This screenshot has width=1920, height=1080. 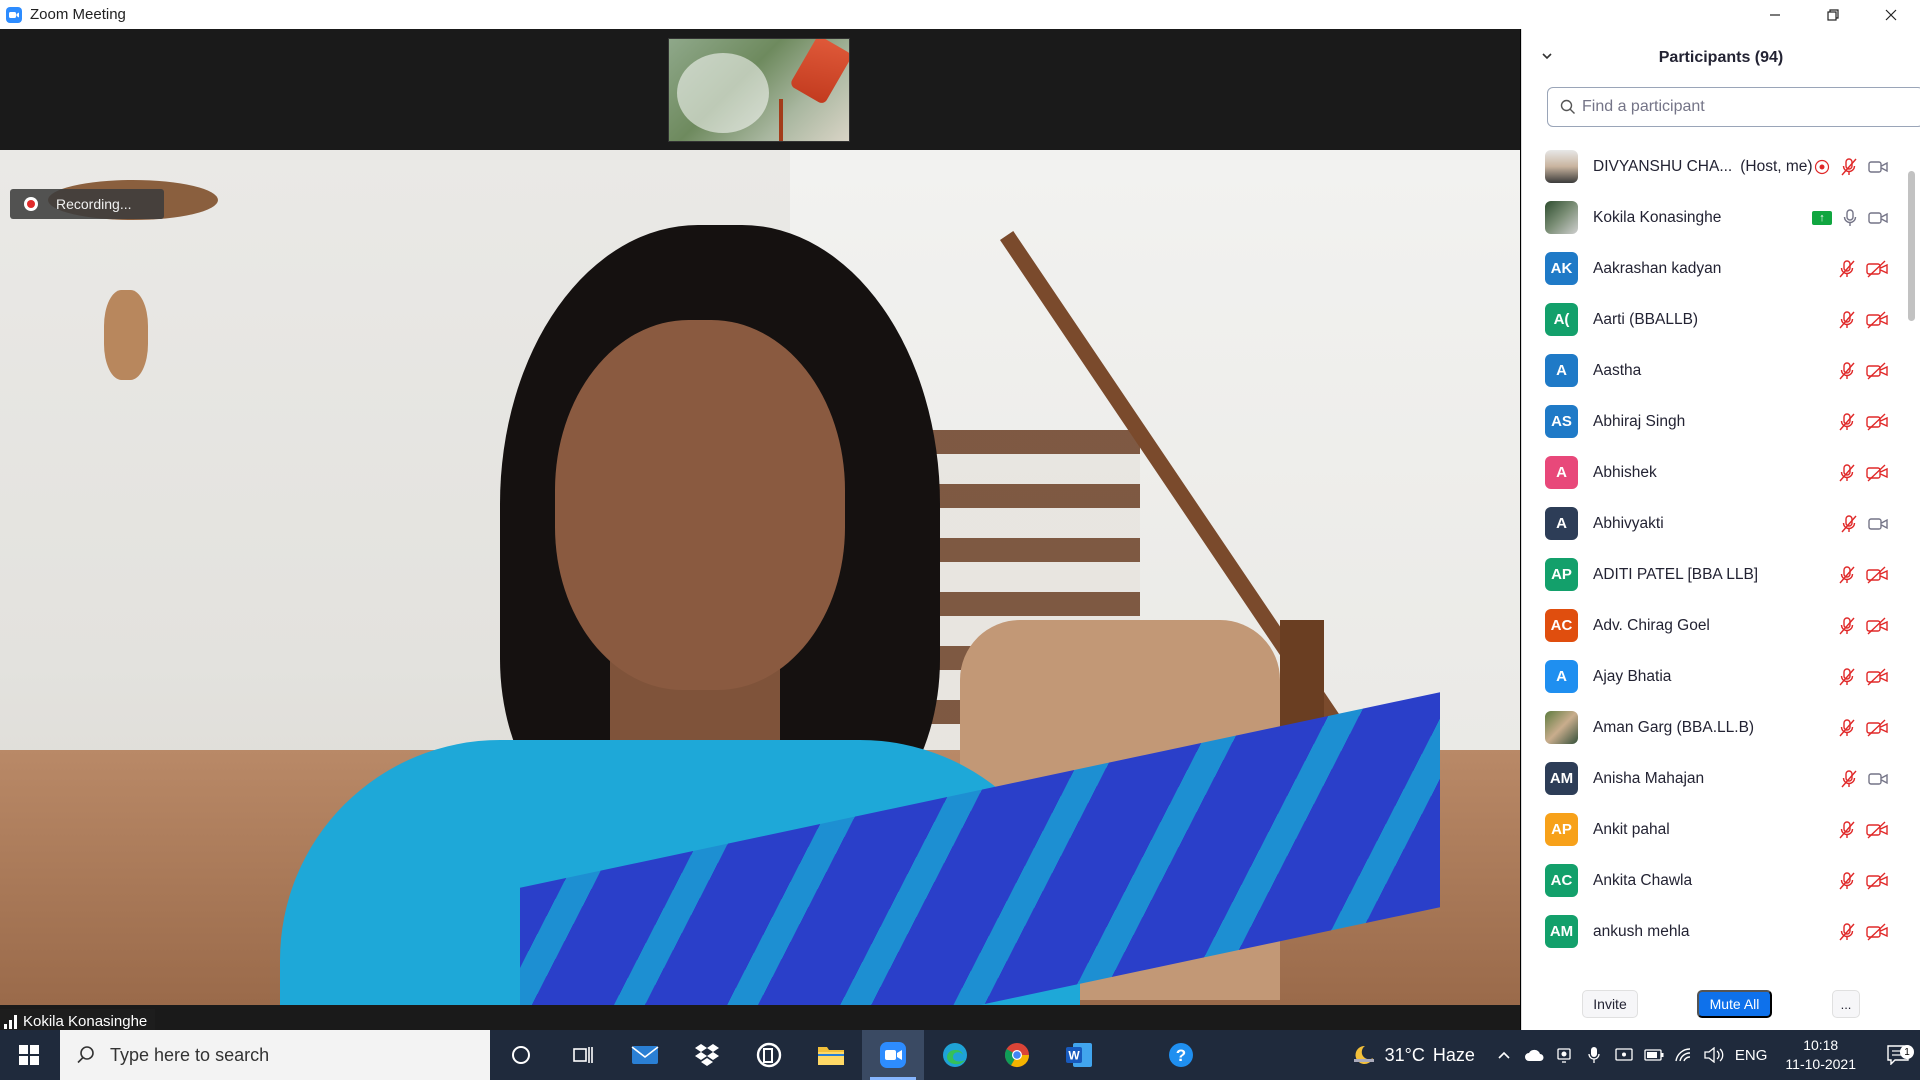 What do you see at coordinates (1716, 319) in the screenshot?
I see `participant-row: A(Aarti (BBALLB)` at bounding box center [1716, 319].